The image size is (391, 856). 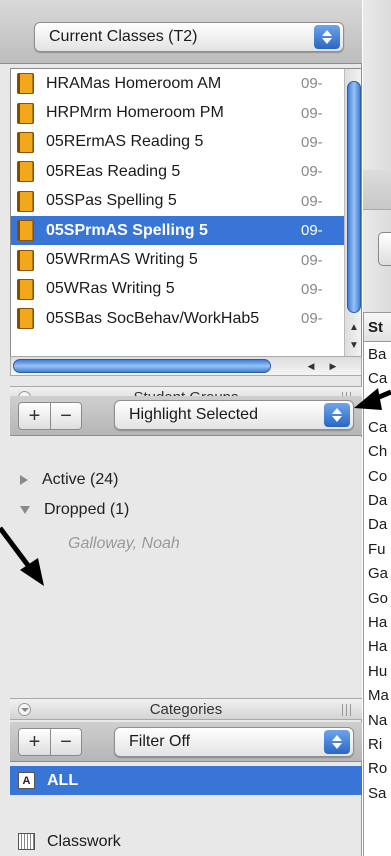 I want to click on class-row: 05SPas Spelling 5 09-, so click(x=186, y=201).